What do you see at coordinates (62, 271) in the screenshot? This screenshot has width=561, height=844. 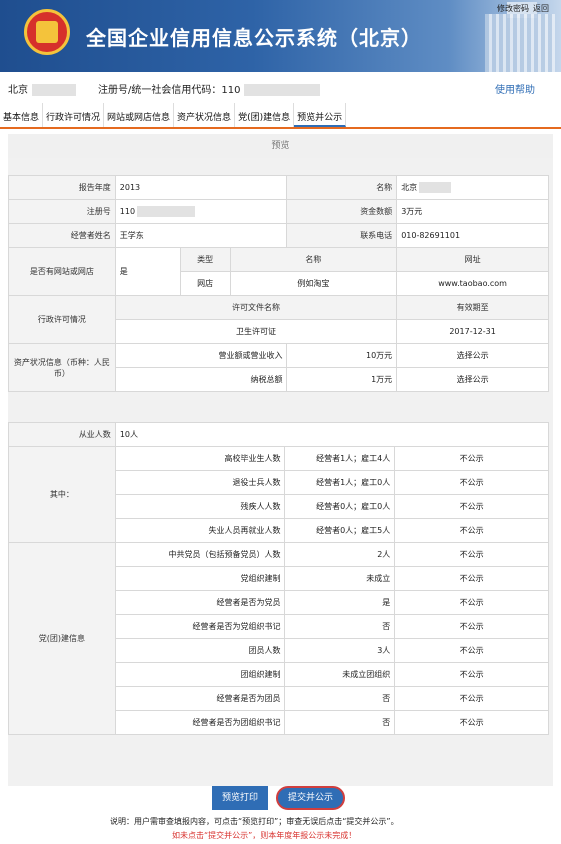 I see `website-label: 是否有网站或网店` at bounding box center [62, 271].